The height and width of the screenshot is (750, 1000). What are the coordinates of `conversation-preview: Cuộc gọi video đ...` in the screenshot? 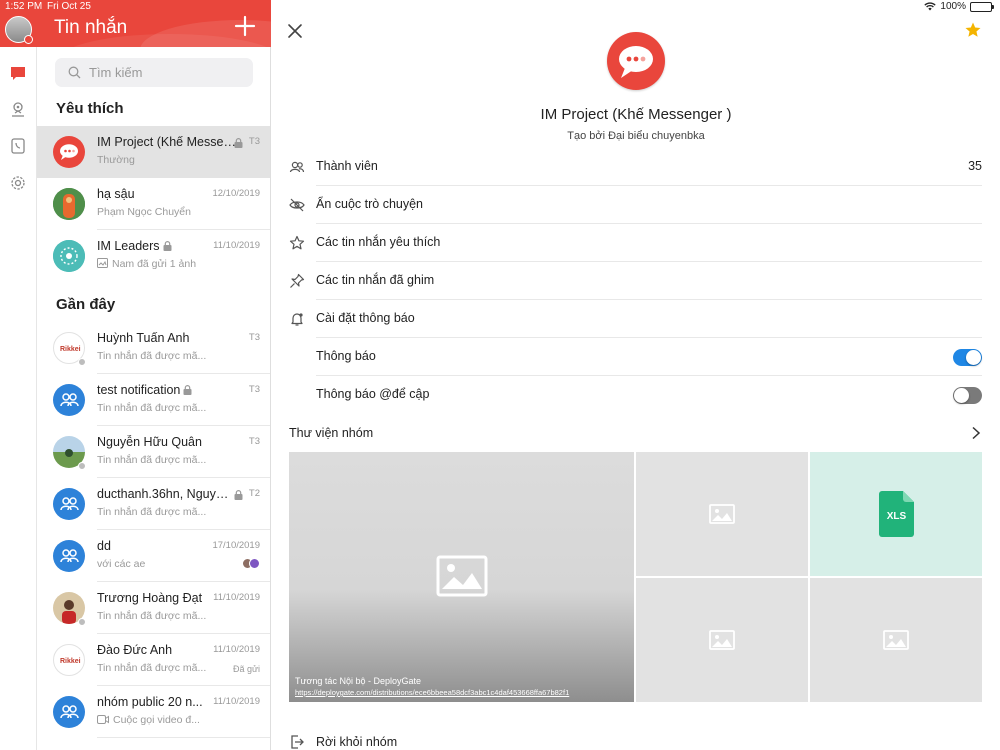 It's located at (153, 720).